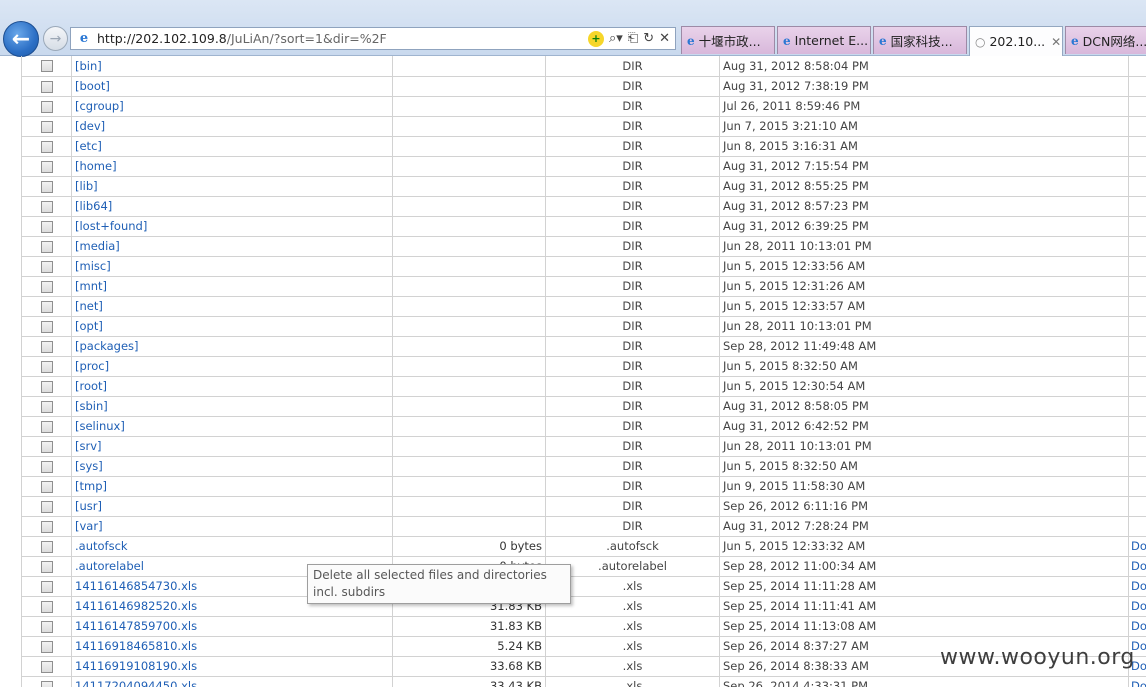 The image size is (1146, 687). What do you see at coordinates (136, 586) in the screenshot?
I see `file-name-link: 14116146854730.xls` at bounding box center [136, 586].